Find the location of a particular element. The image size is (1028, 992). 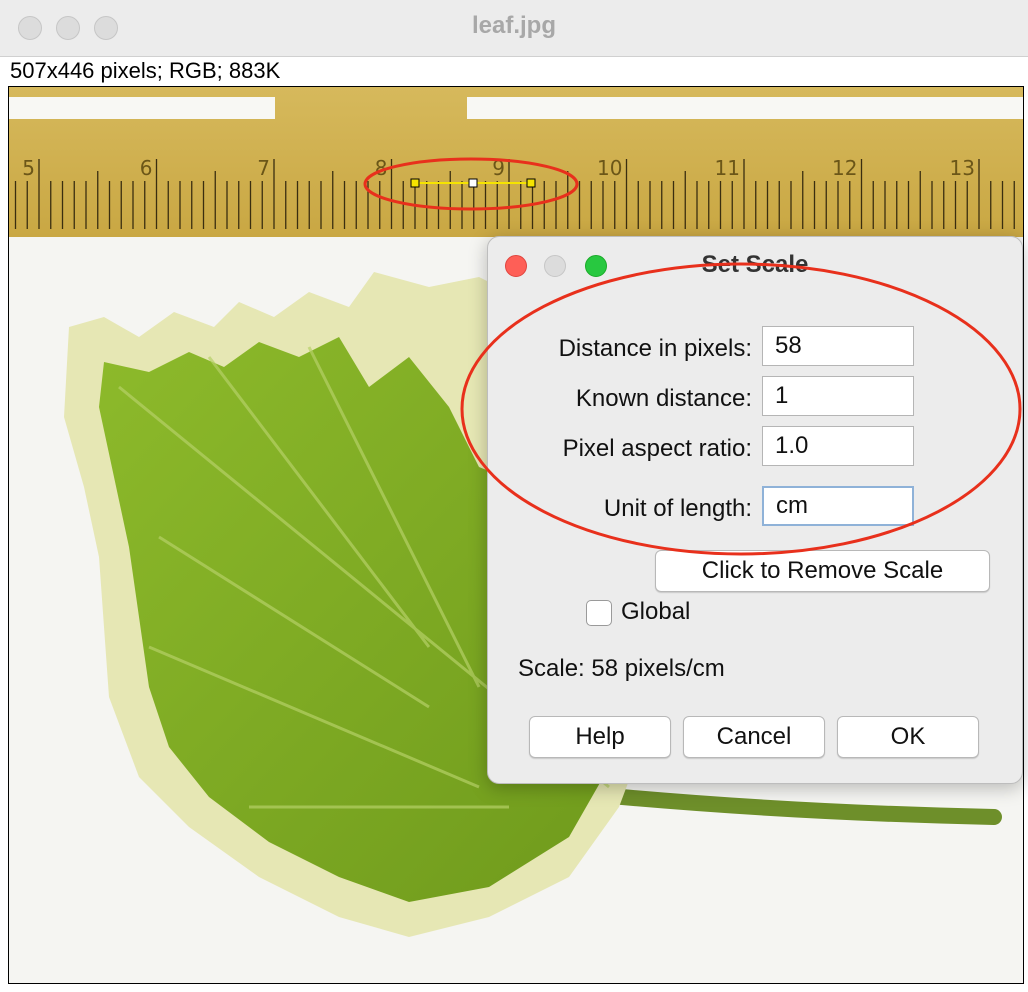

cancel-button: Cancel is located at coordinates (754, 737).